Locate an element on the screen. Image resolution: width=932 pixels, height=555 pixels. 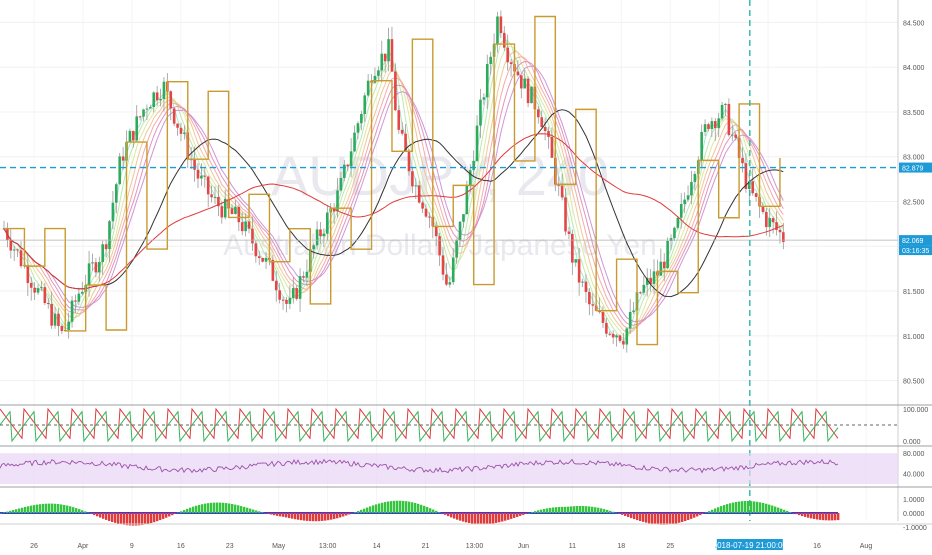
x-tick-label: 13:00 is located at coordinates (328, 546).